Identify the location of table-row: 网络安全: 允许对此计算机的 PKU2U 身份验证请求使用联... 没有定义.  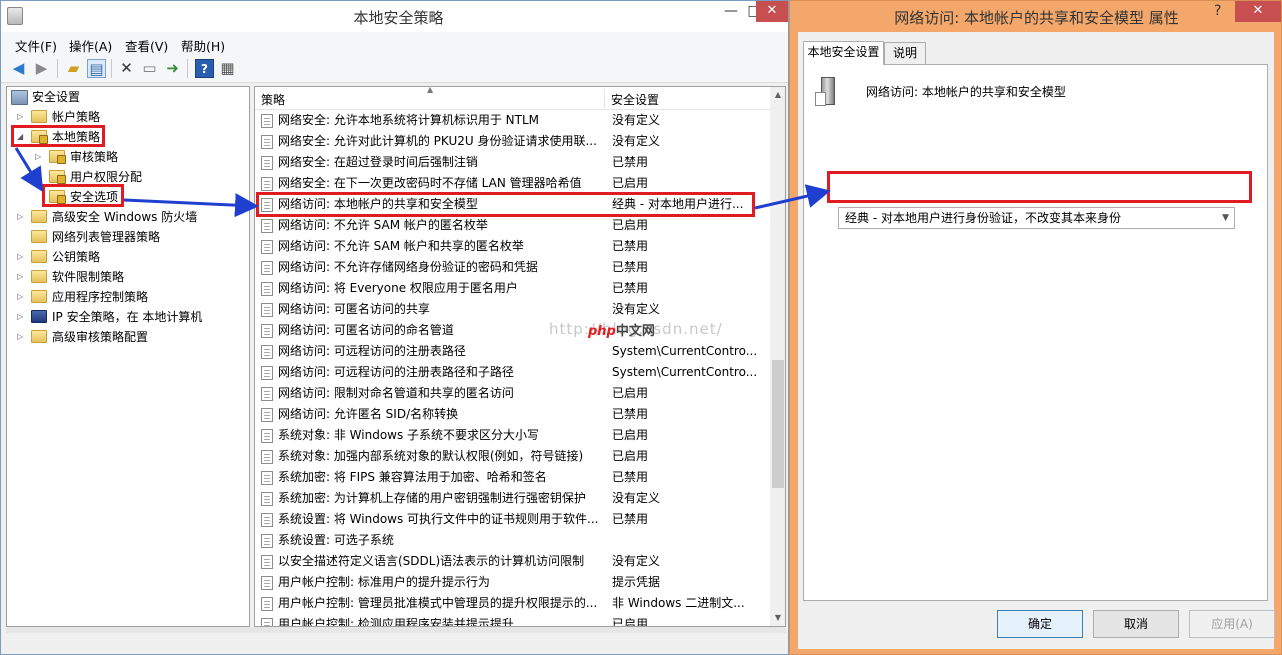
(512, 141).